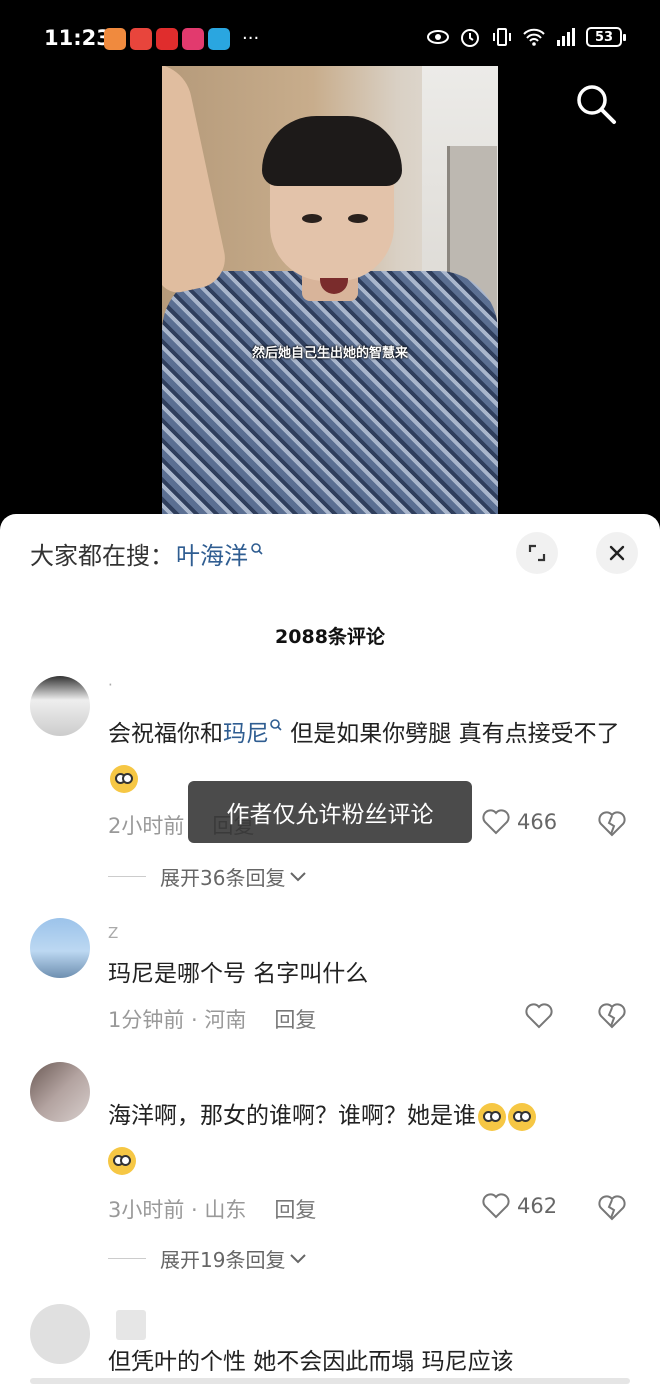 The width and height of the screenshot is (660, 1386). I want to click on hot-search-bar: 大家都在搜： 叶海洋, so click(147, 553).